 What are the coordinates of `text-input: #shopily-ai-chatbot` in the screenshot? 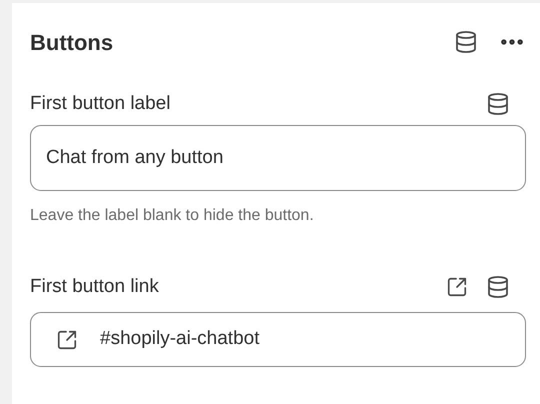 It's located at (278, 339).